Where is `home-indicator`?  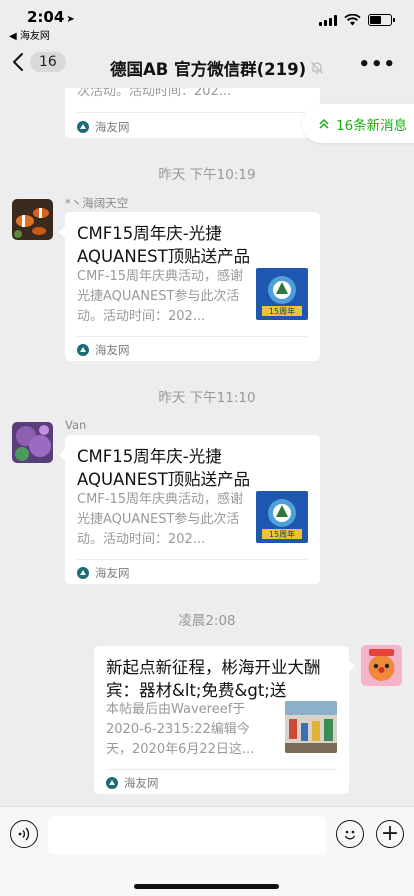
home-indicator is located at coordinates (206, 886).